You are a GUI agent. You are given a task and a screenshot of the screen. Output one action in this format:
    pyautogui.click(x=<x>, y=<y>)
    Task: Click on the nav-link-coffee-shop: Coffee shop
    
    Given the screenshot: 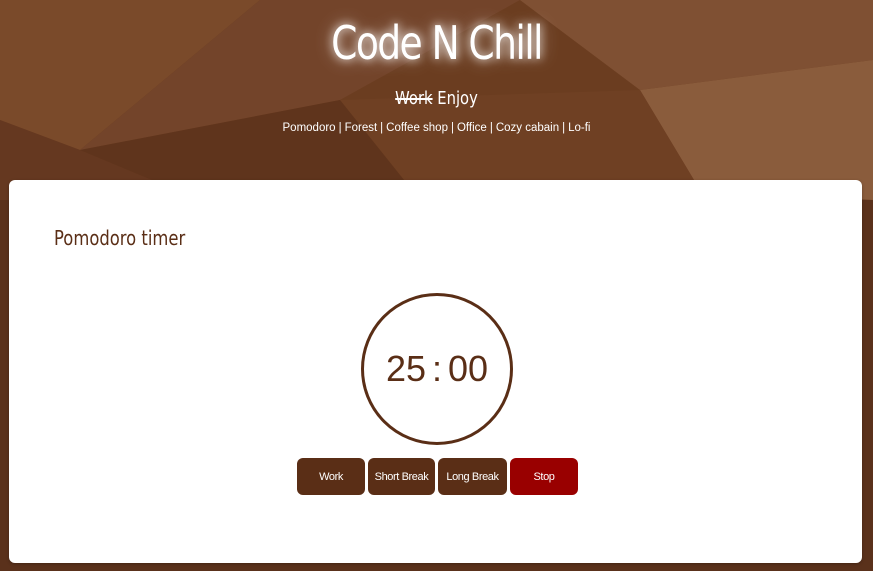 What is the action you would take?
    pyautogui.click(x=417, y=128)
    